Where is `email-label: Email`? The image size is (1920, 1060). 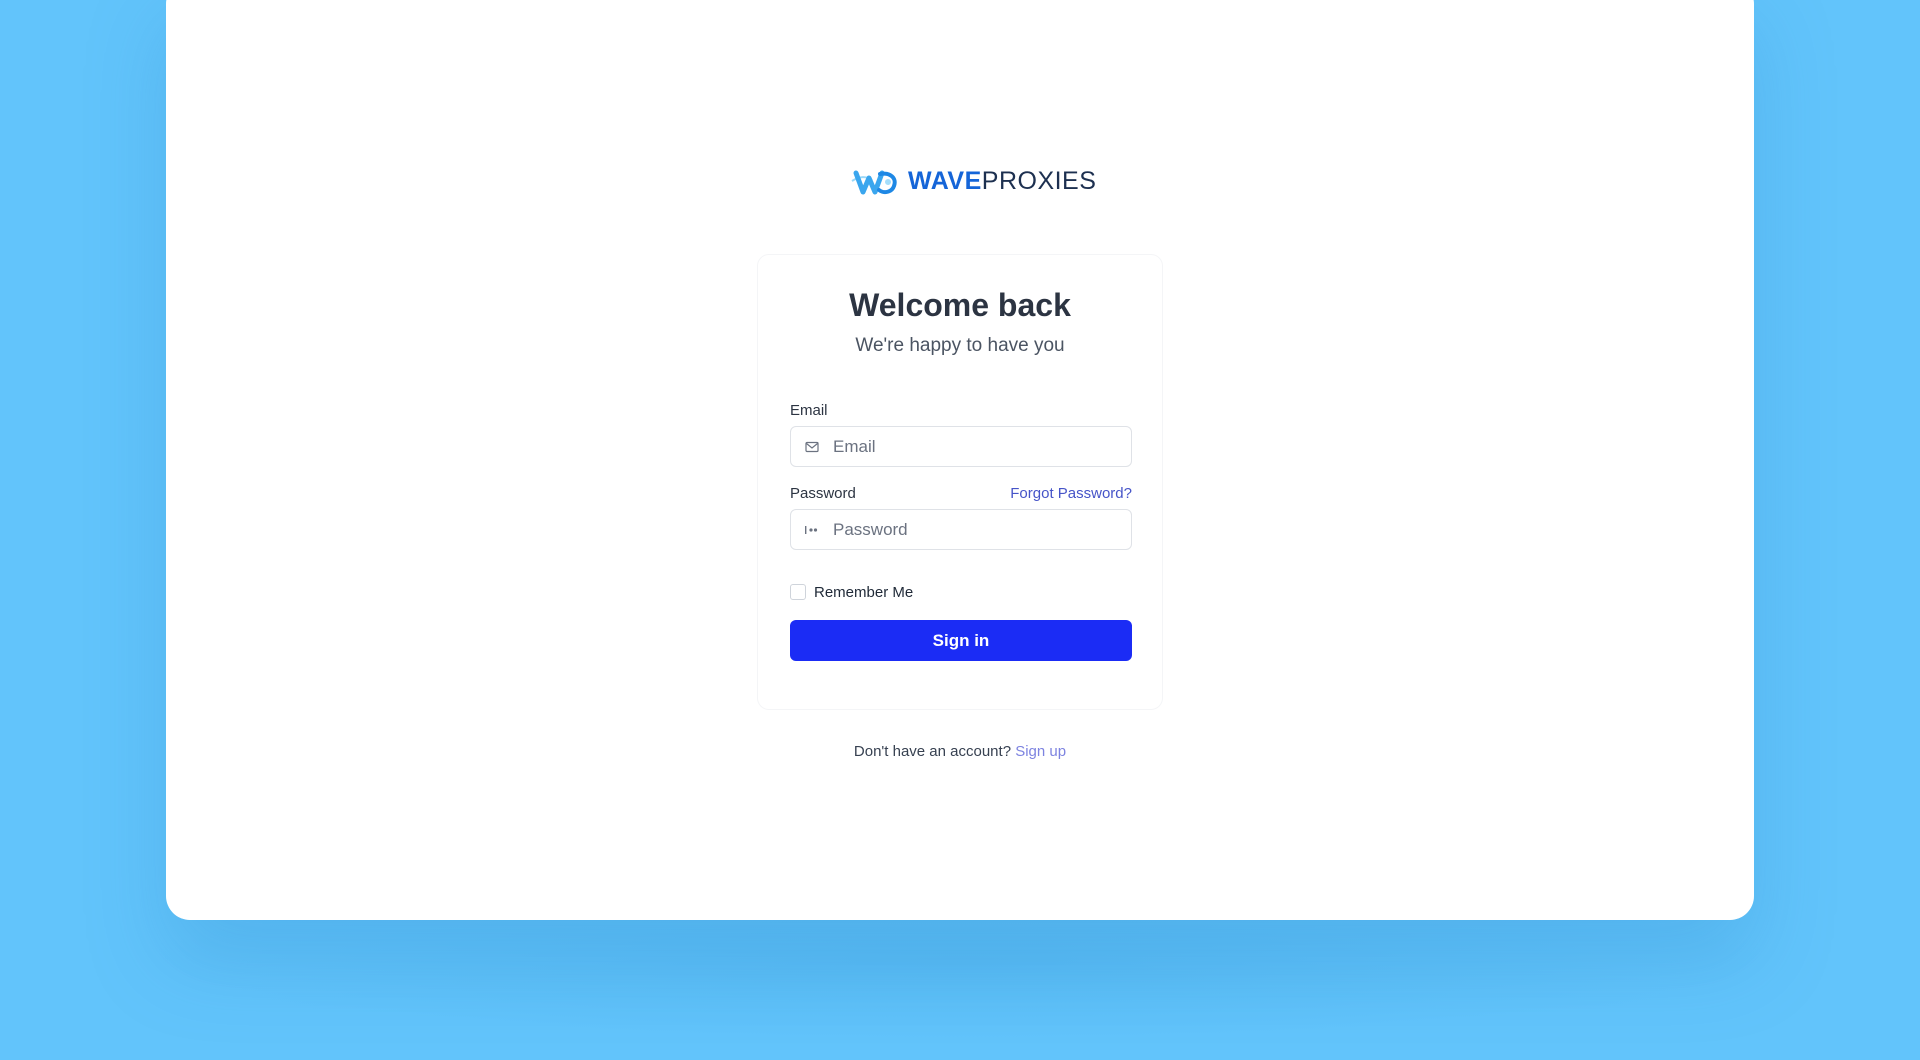 email-label: Email is located at coordinates (809, 410).